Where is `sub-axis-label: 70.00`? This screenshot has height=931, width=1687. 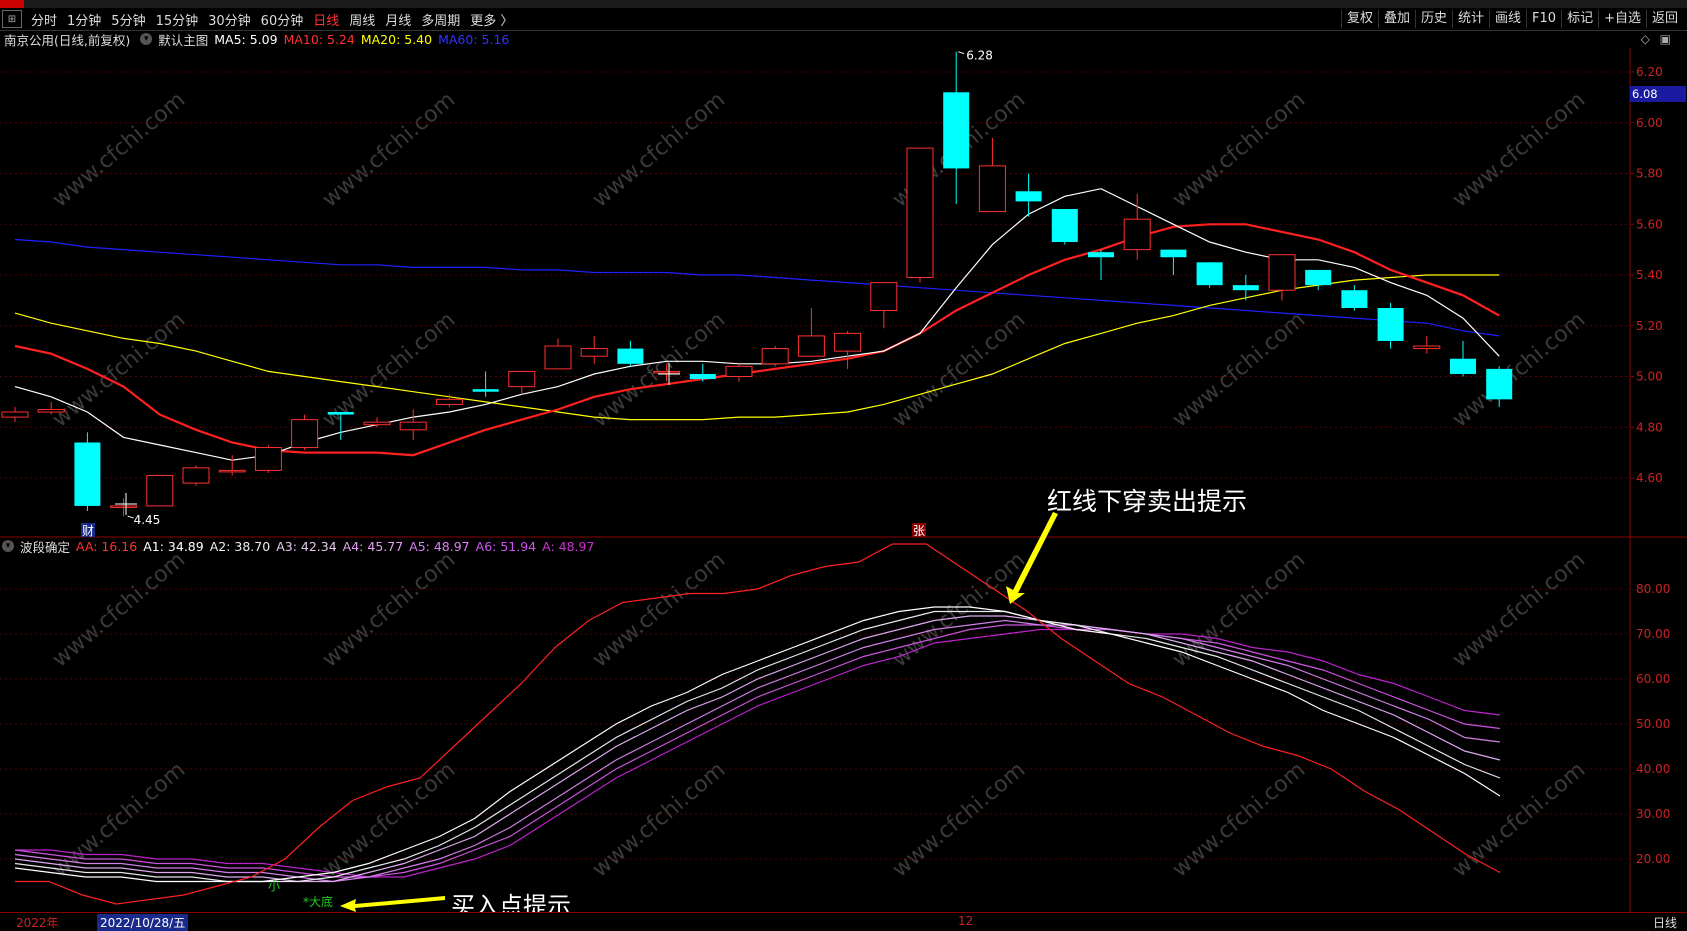
sub-axis-label: 70.00 is located at coordinates (1653, 634).